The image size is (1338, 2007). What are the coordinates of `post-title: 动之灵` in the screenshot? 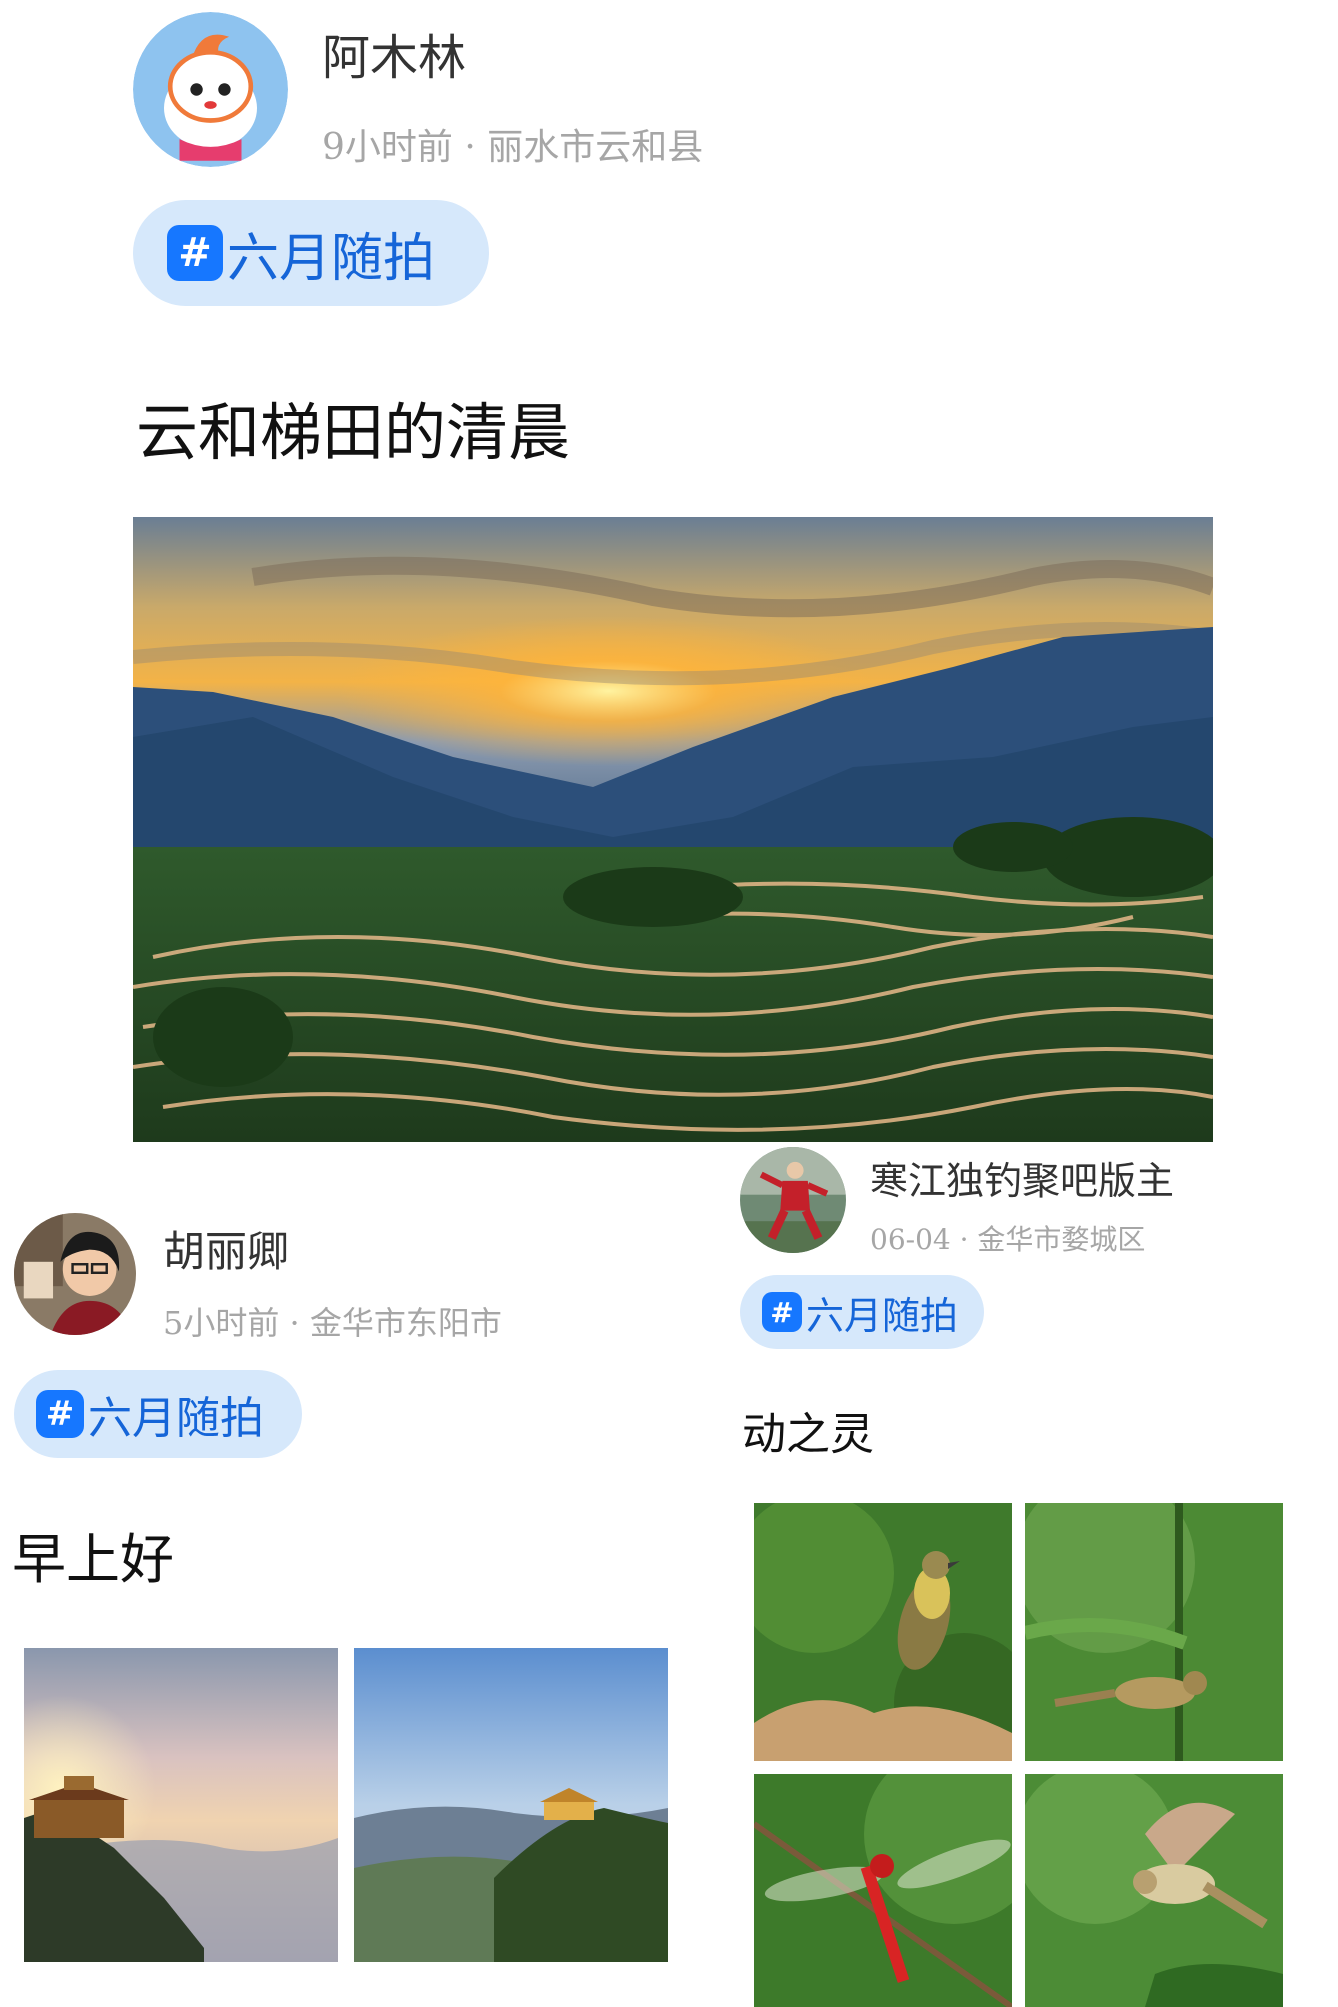 It's located at (808, 1434).